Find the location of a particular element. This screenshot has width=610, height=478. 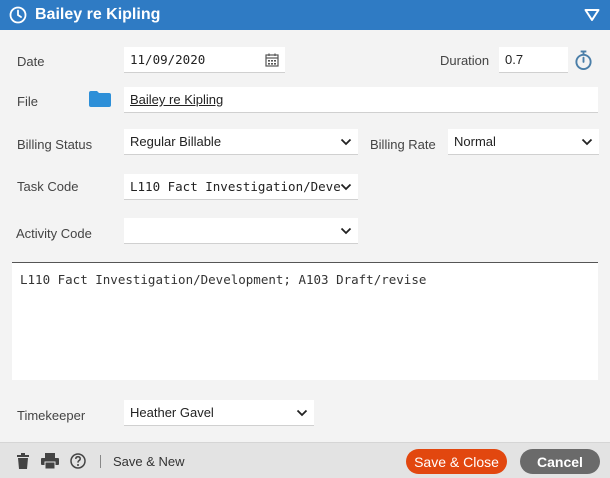

save-close-button: Save & Close is located at coordinates (456, 461).